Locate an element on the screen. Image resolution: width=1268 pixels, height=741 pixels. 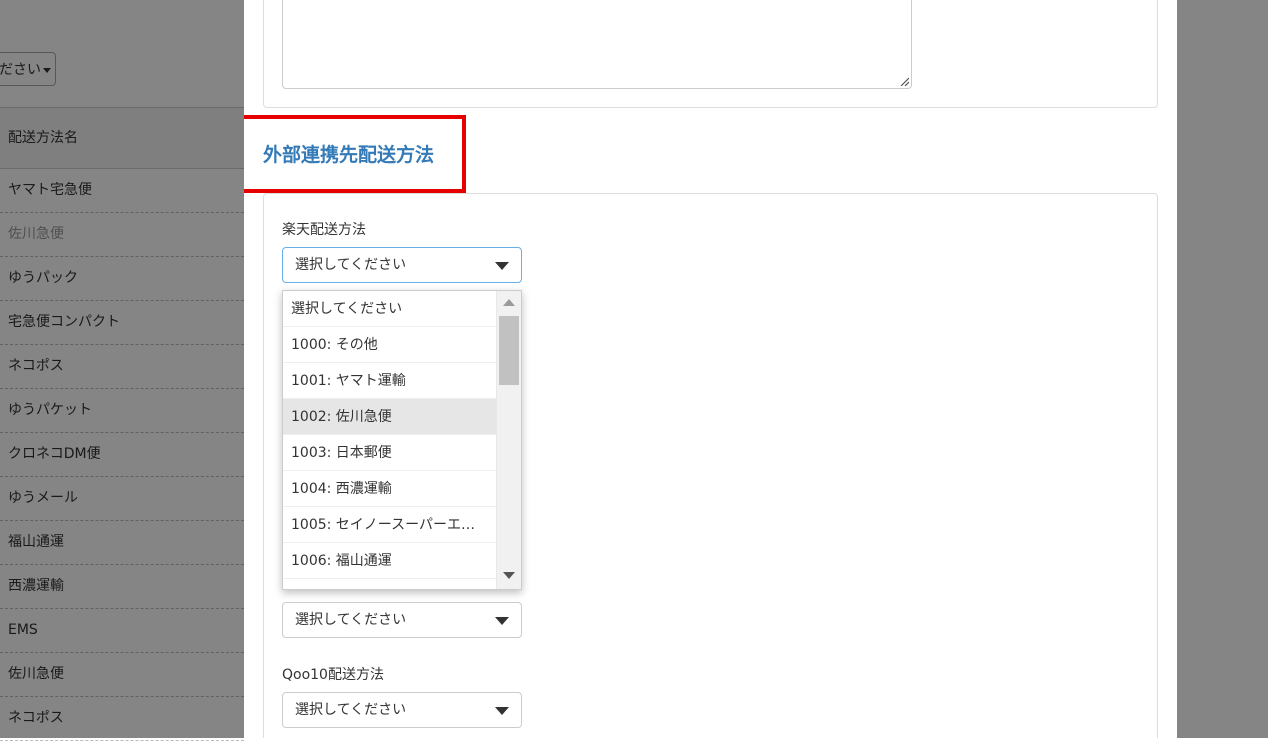
resize-handle-icon is located at coordinates (904, 81).